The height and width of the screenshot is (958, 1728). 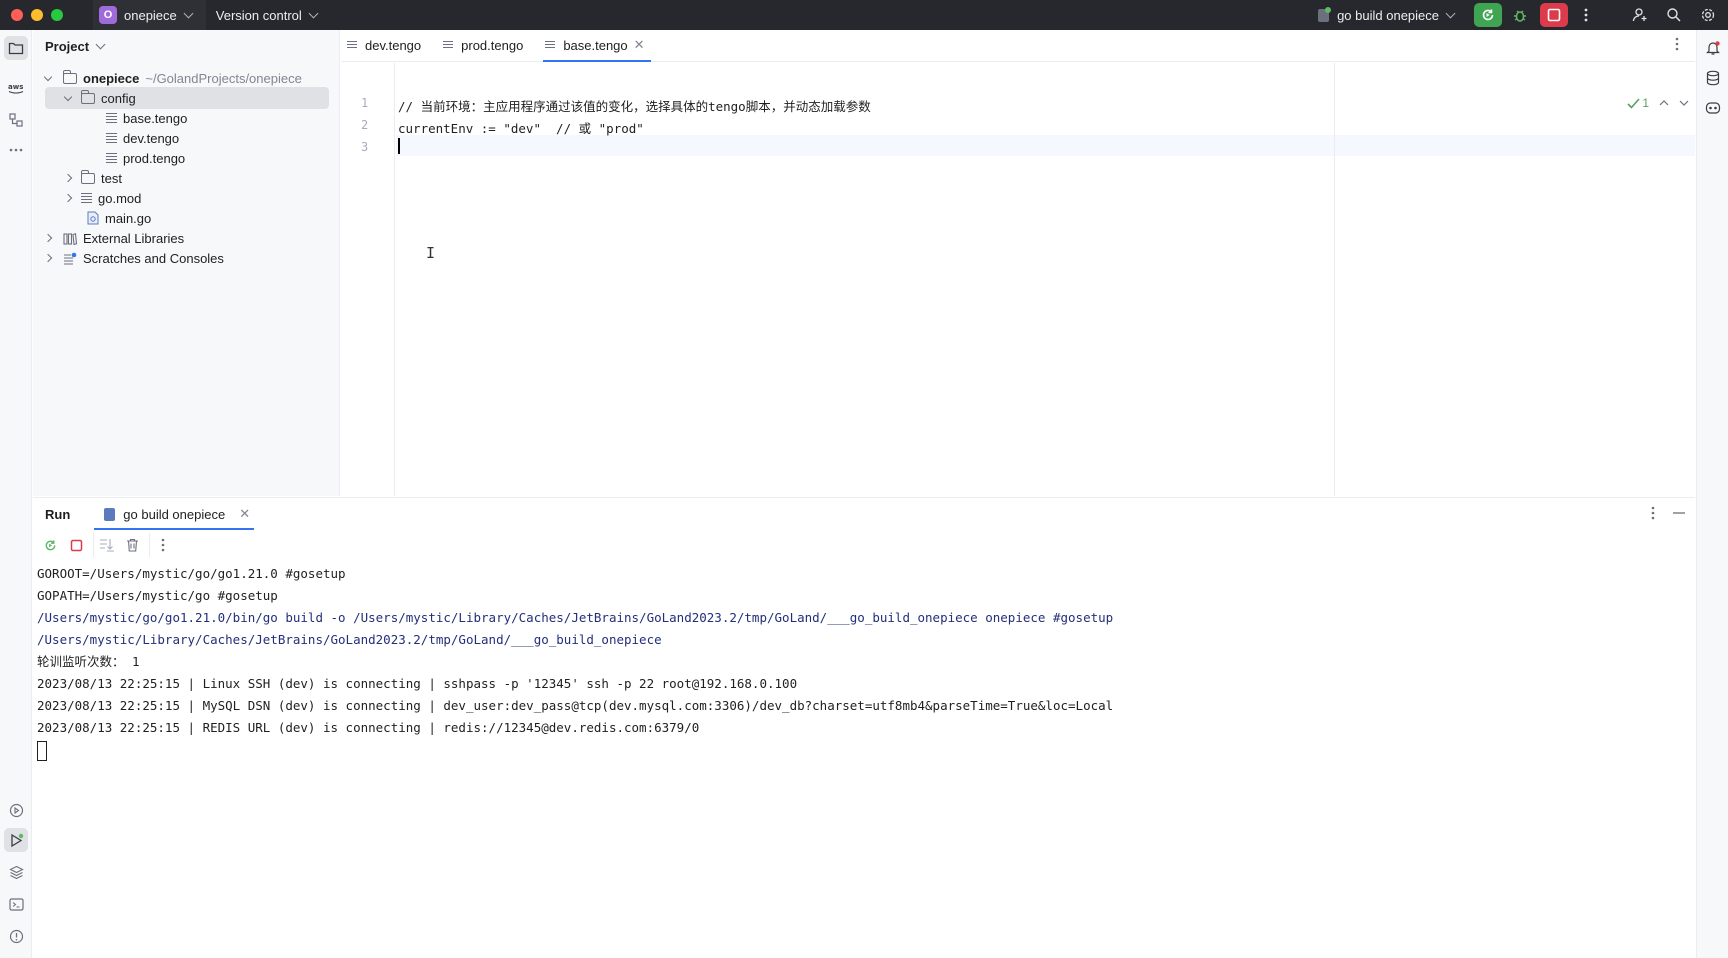 What do you see at coordinates (120, 198) in the screenshot?
I see `tree-item-label: go.mod` at bounding box center [120, 198].